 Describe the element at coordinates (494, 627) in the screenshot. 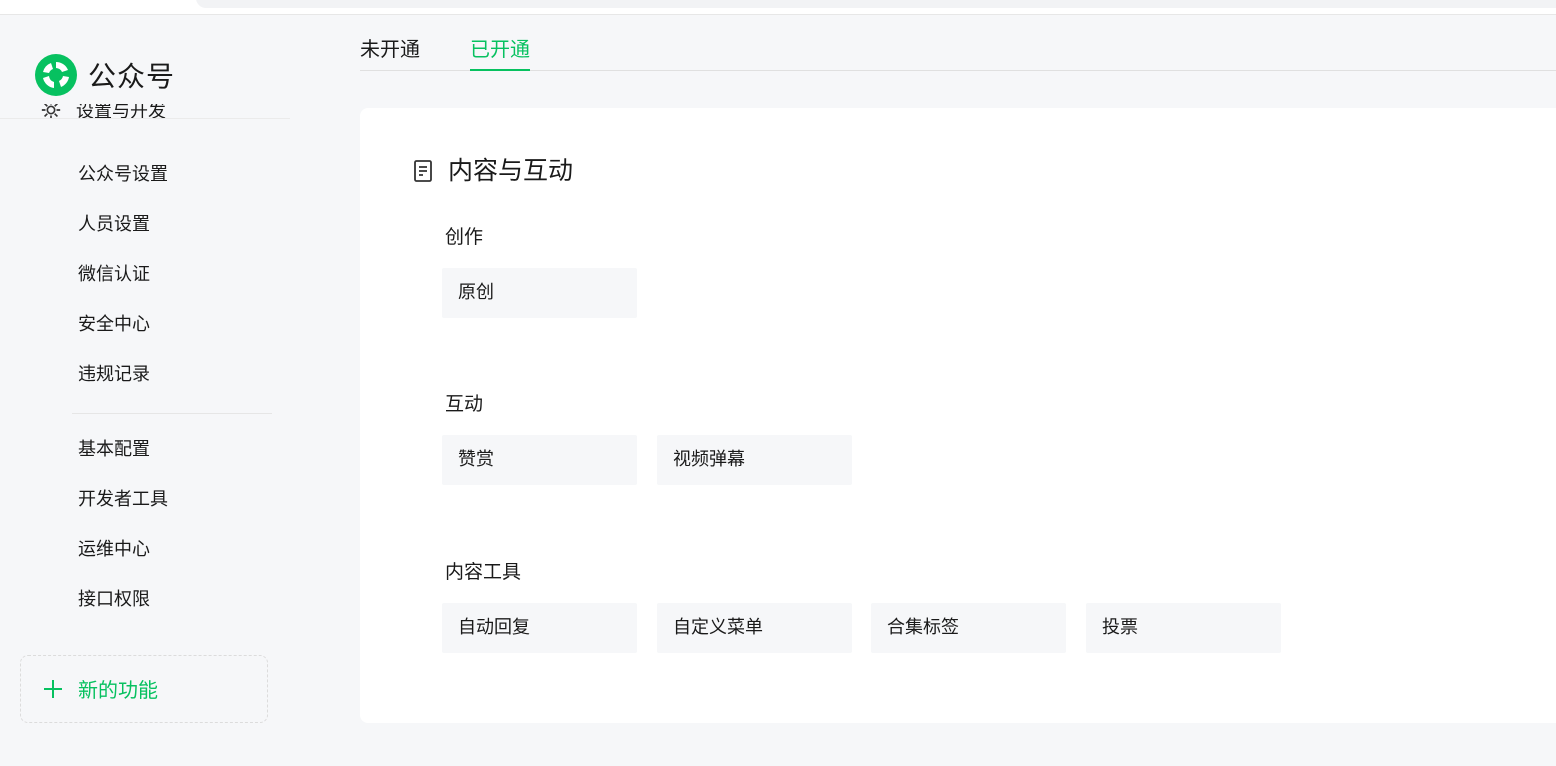

I see `feature-tile-label: 自动回复` at that location.